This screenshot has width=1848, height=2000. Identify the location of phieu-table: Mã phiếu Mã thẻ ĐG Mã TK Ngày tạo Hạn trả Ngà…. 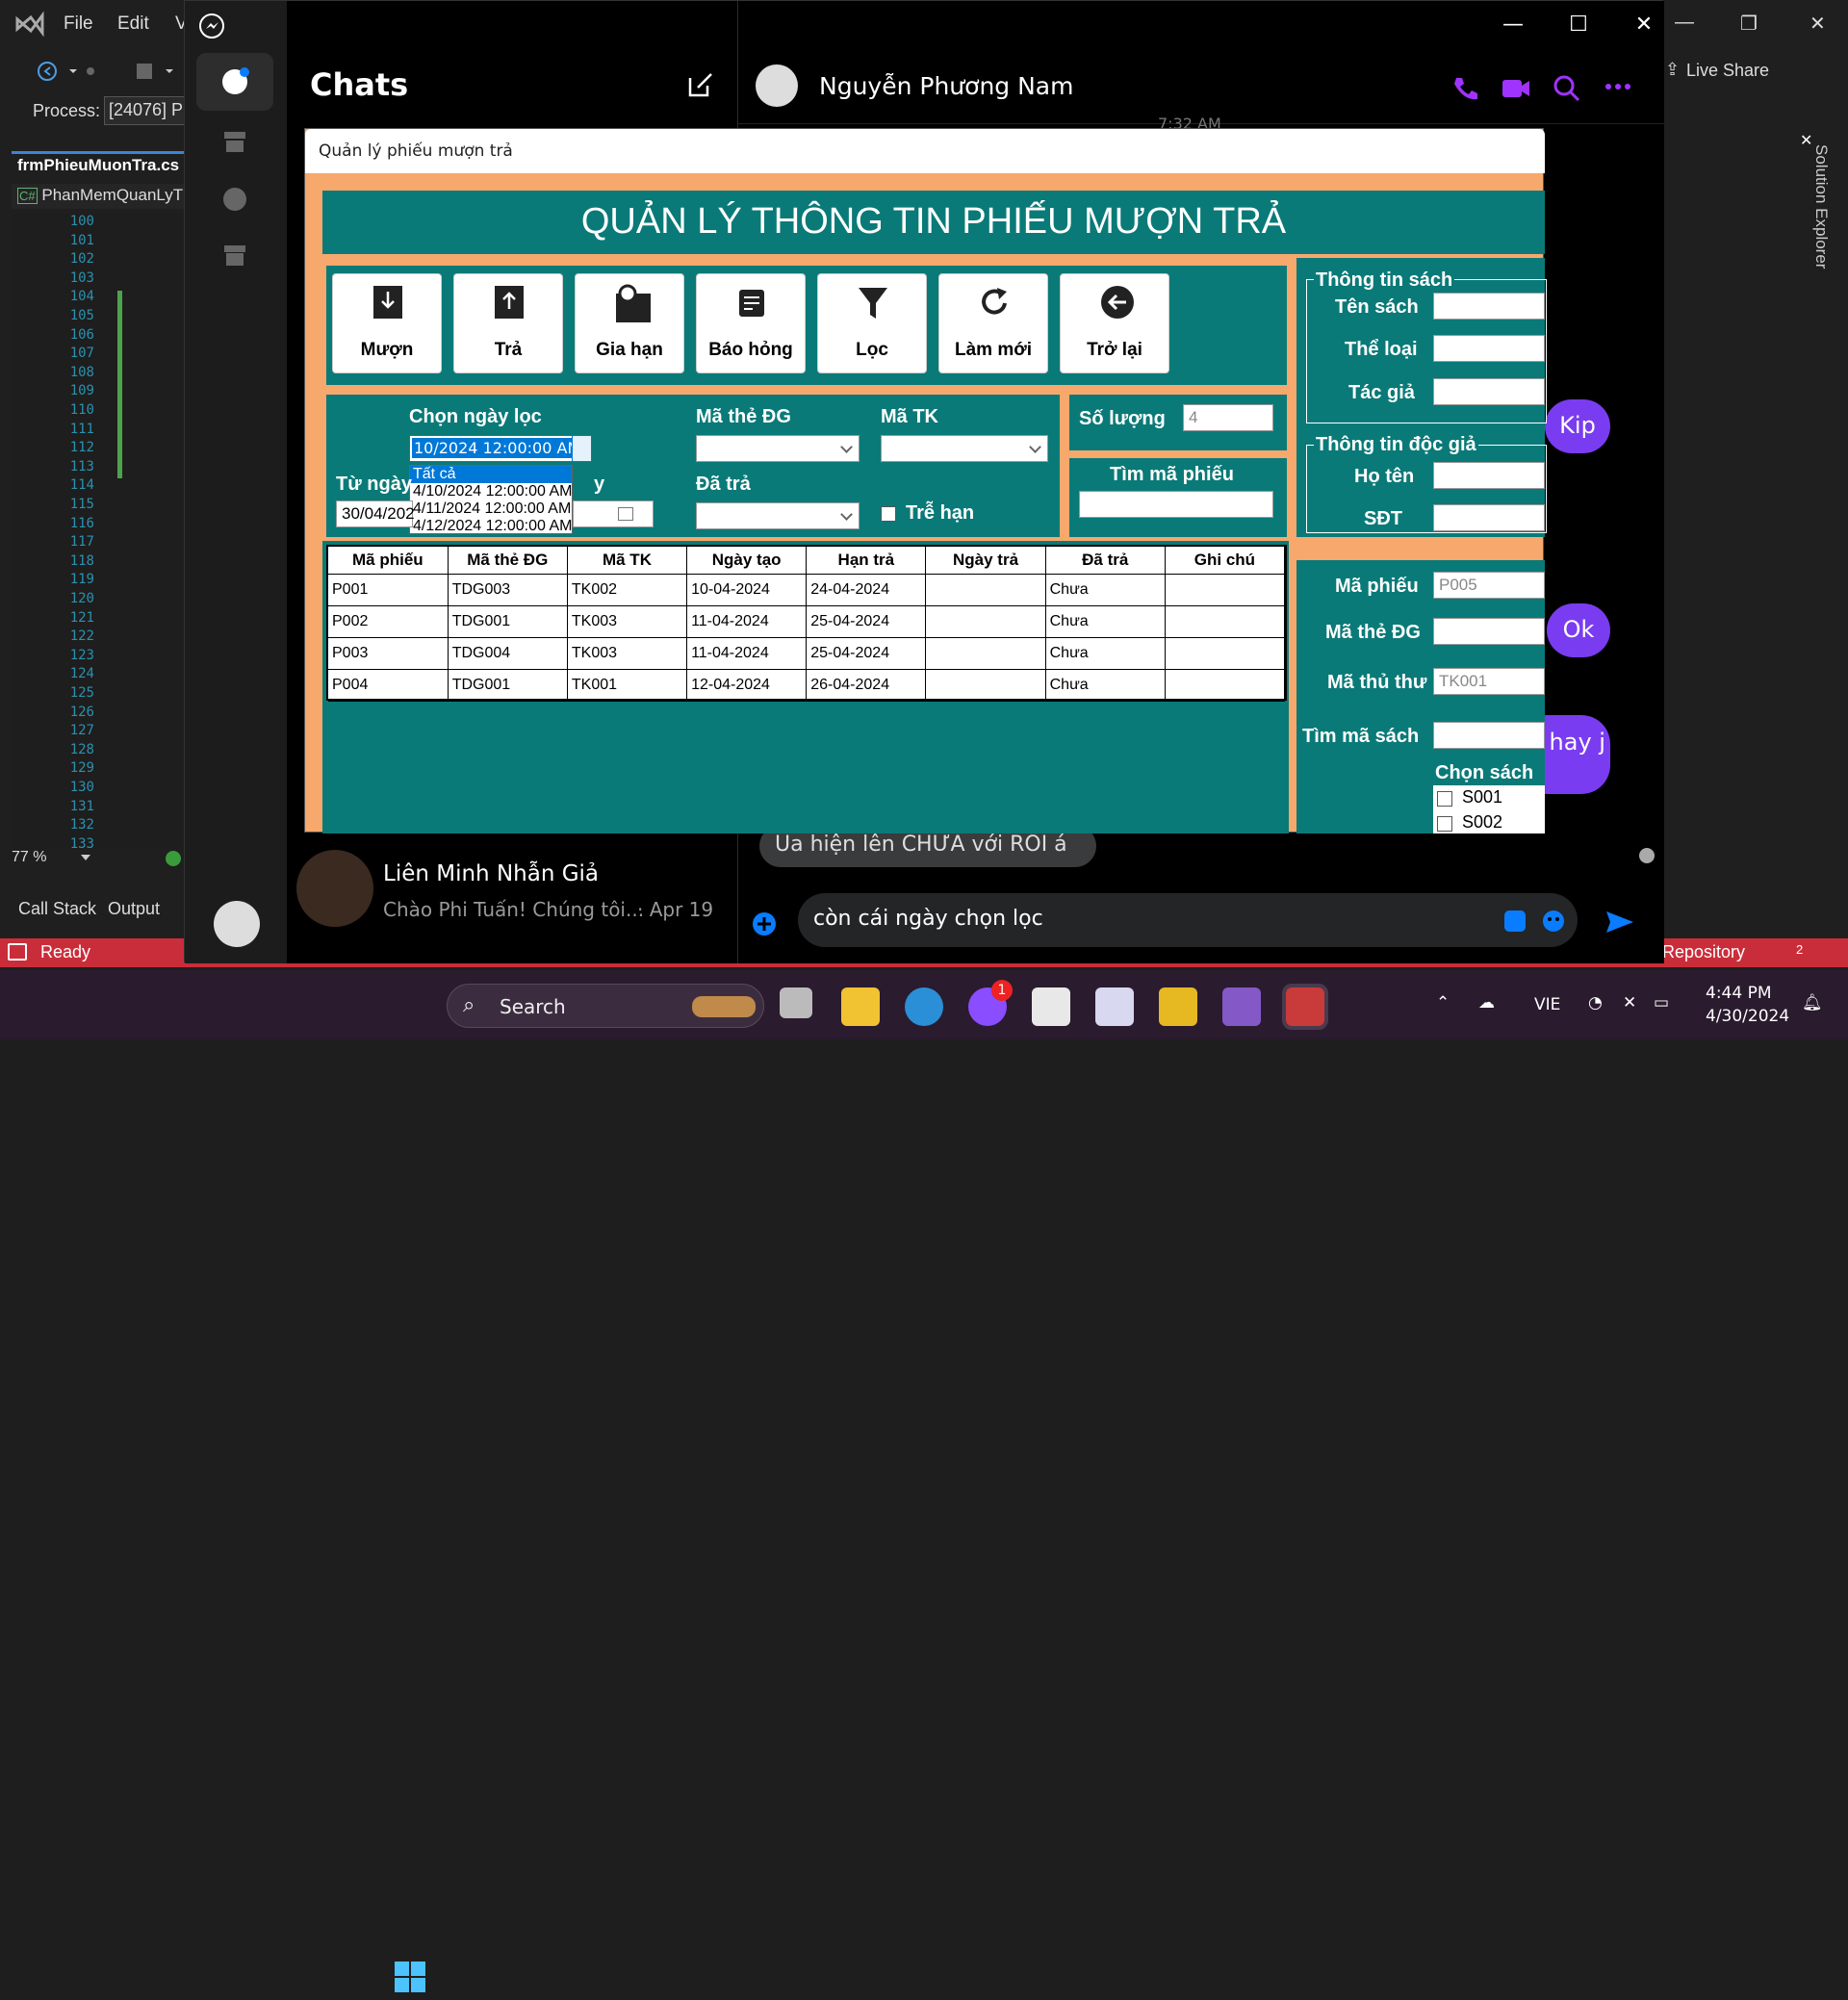
(806, 623).